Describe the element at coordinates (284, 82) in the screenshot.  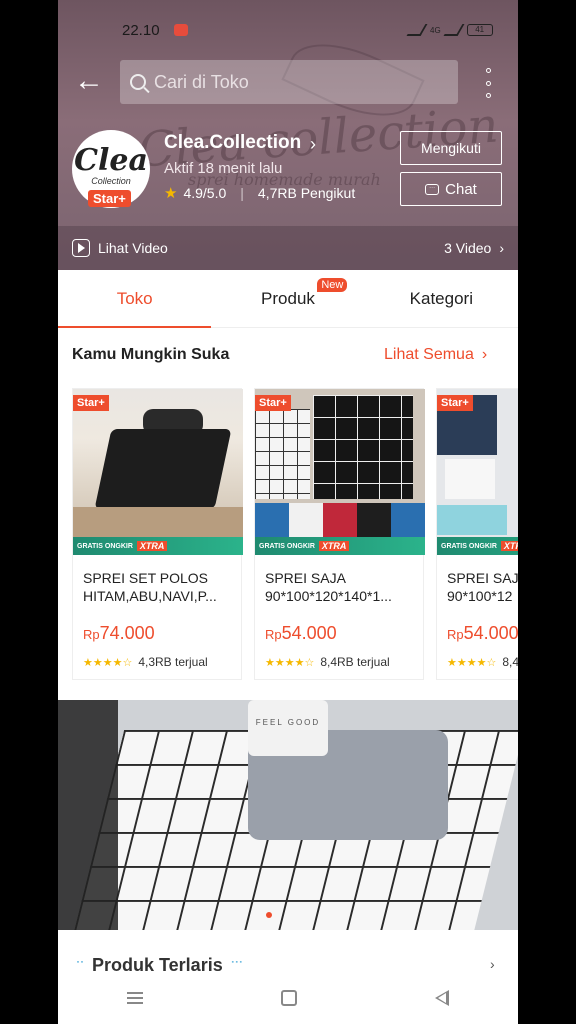
I see `search-input` at that location.